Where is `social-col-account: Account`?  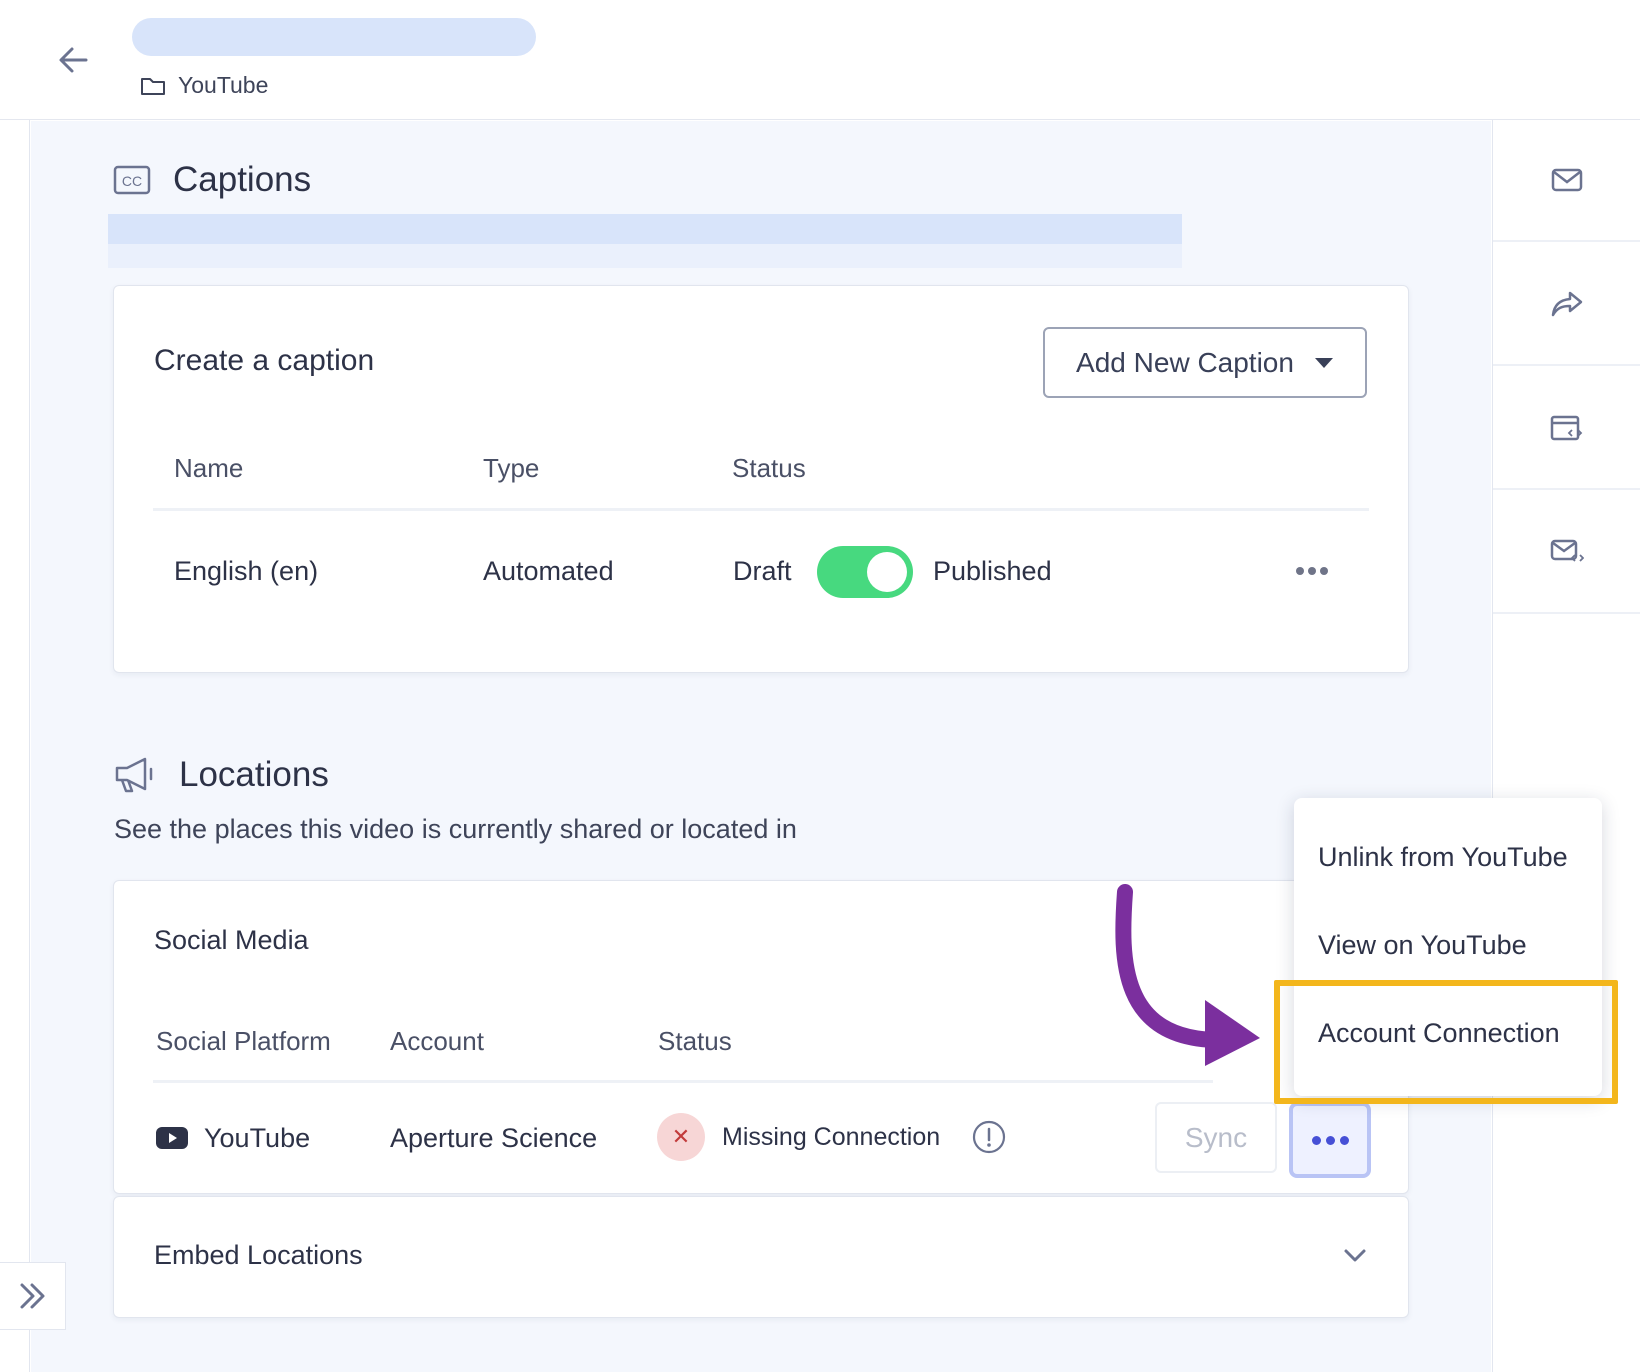
social-col-account: Account is located at coordinates (437, 1041).